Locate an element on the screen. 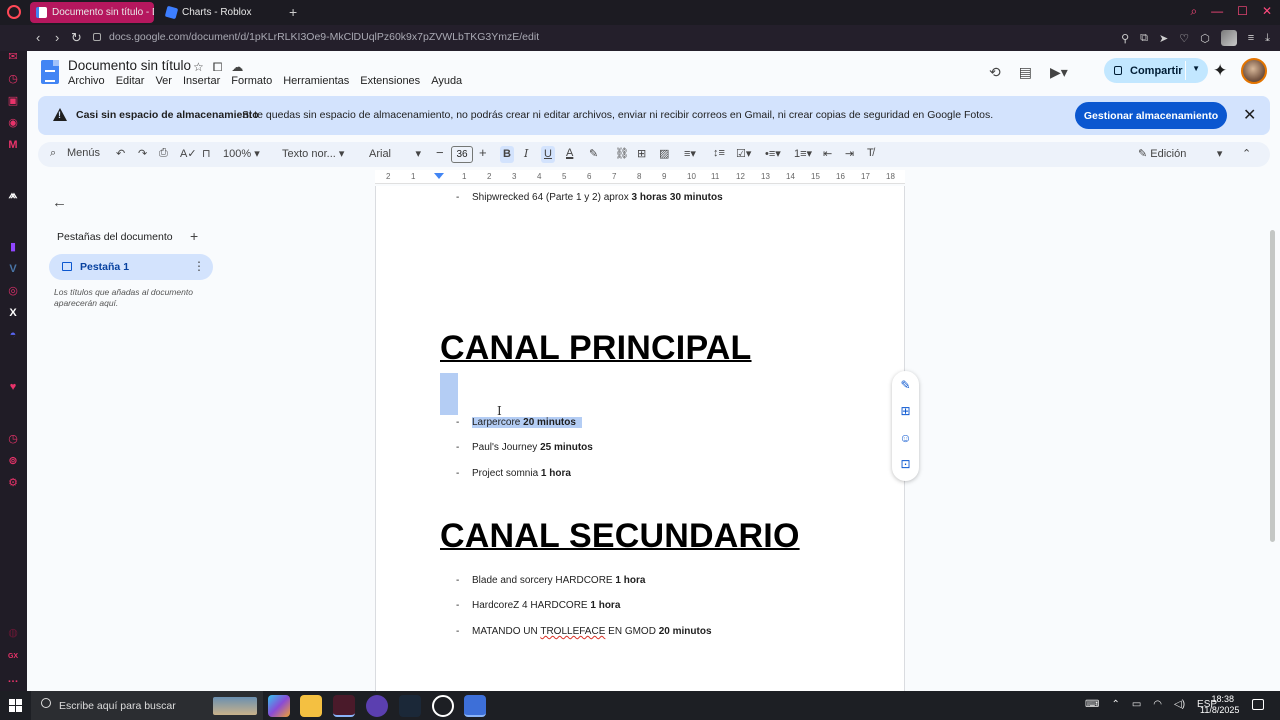 The height and width of the screenshot is (720, 1280). chrome-app-icon is located at coordinates (443, 706).